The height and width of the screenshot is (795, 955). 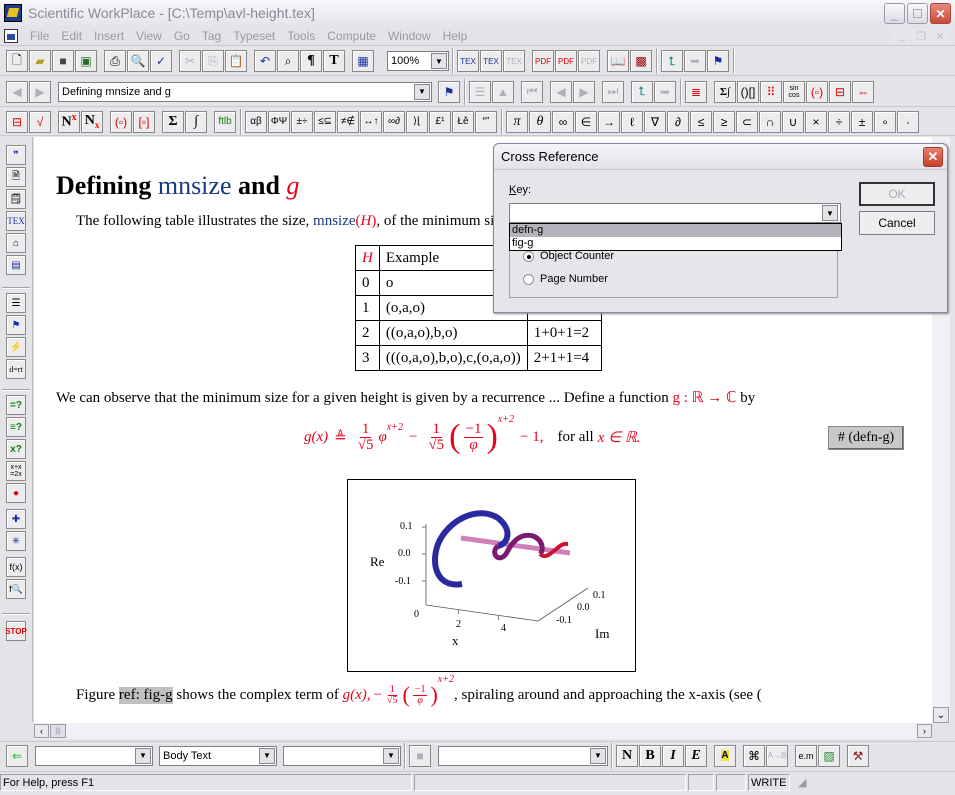 I want to click on key-option-defn-g: defn-g, so click(x=675, y=230).